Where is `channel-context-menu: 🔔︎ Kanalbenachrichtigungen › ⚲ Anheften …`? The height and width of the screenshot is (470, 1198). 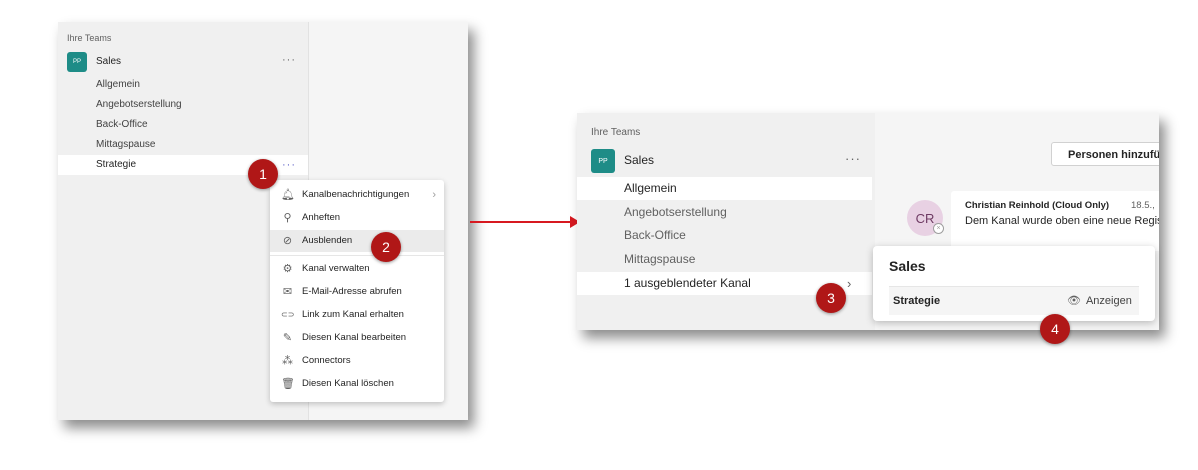
channel-context-menu: 🔔︎ Kanalbenachrichtigungen › ⚲ Anheften … is located at coordinates (357, 291).